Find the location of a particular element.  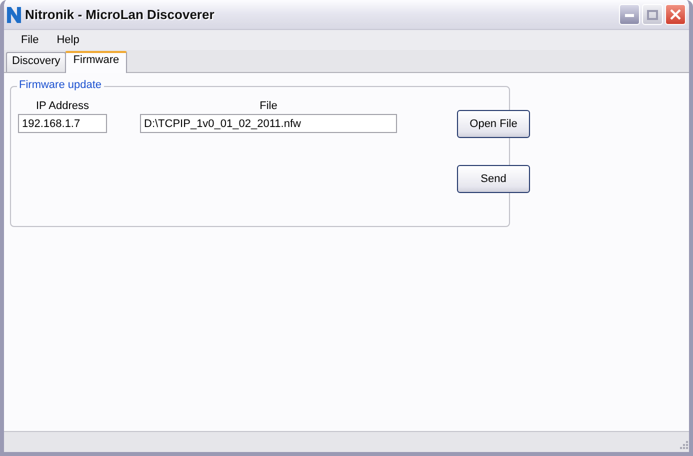

tab: Firmware is located at coordinates (96, 62).